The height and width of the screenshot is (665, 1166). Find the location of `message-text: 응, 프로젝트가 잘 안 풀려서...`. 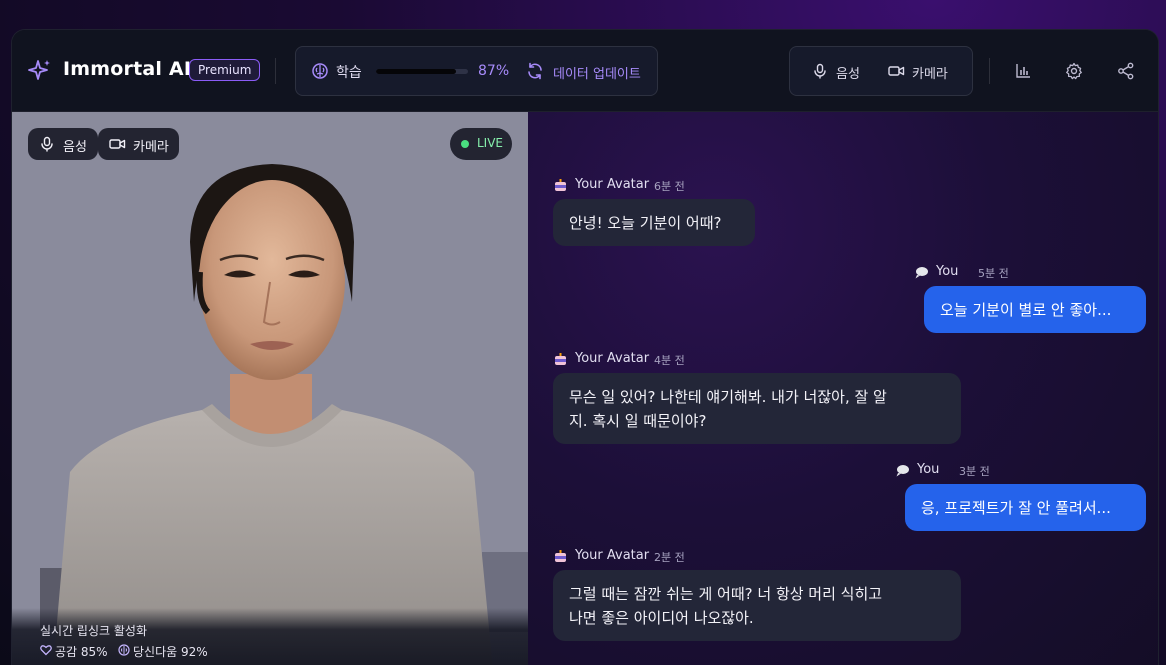

message-text: 응, 프로젝트가 잘 안 풀려서... is located at coordinates (1016, 508).